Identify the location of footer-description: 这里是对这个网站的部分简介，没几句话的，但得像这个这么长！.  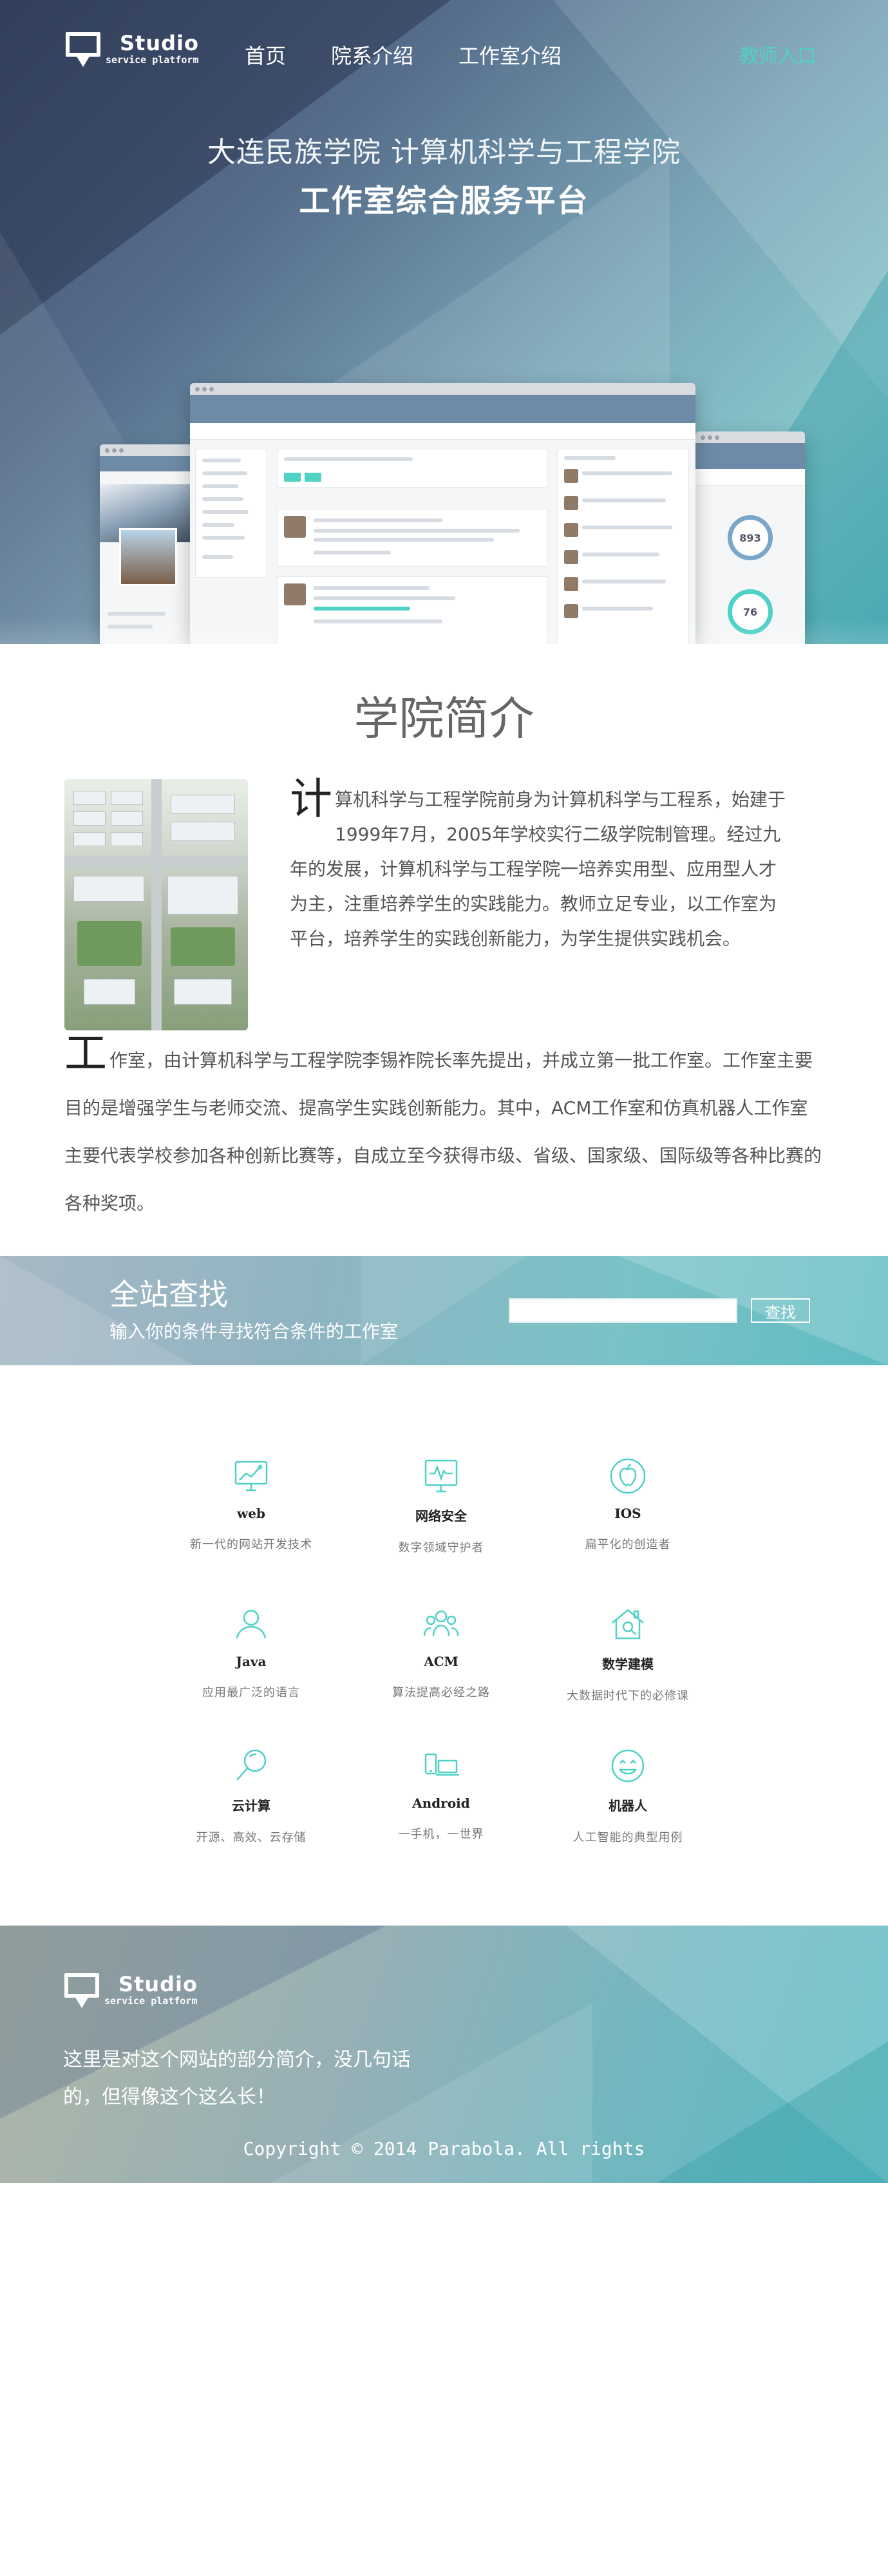
(237, 2078).